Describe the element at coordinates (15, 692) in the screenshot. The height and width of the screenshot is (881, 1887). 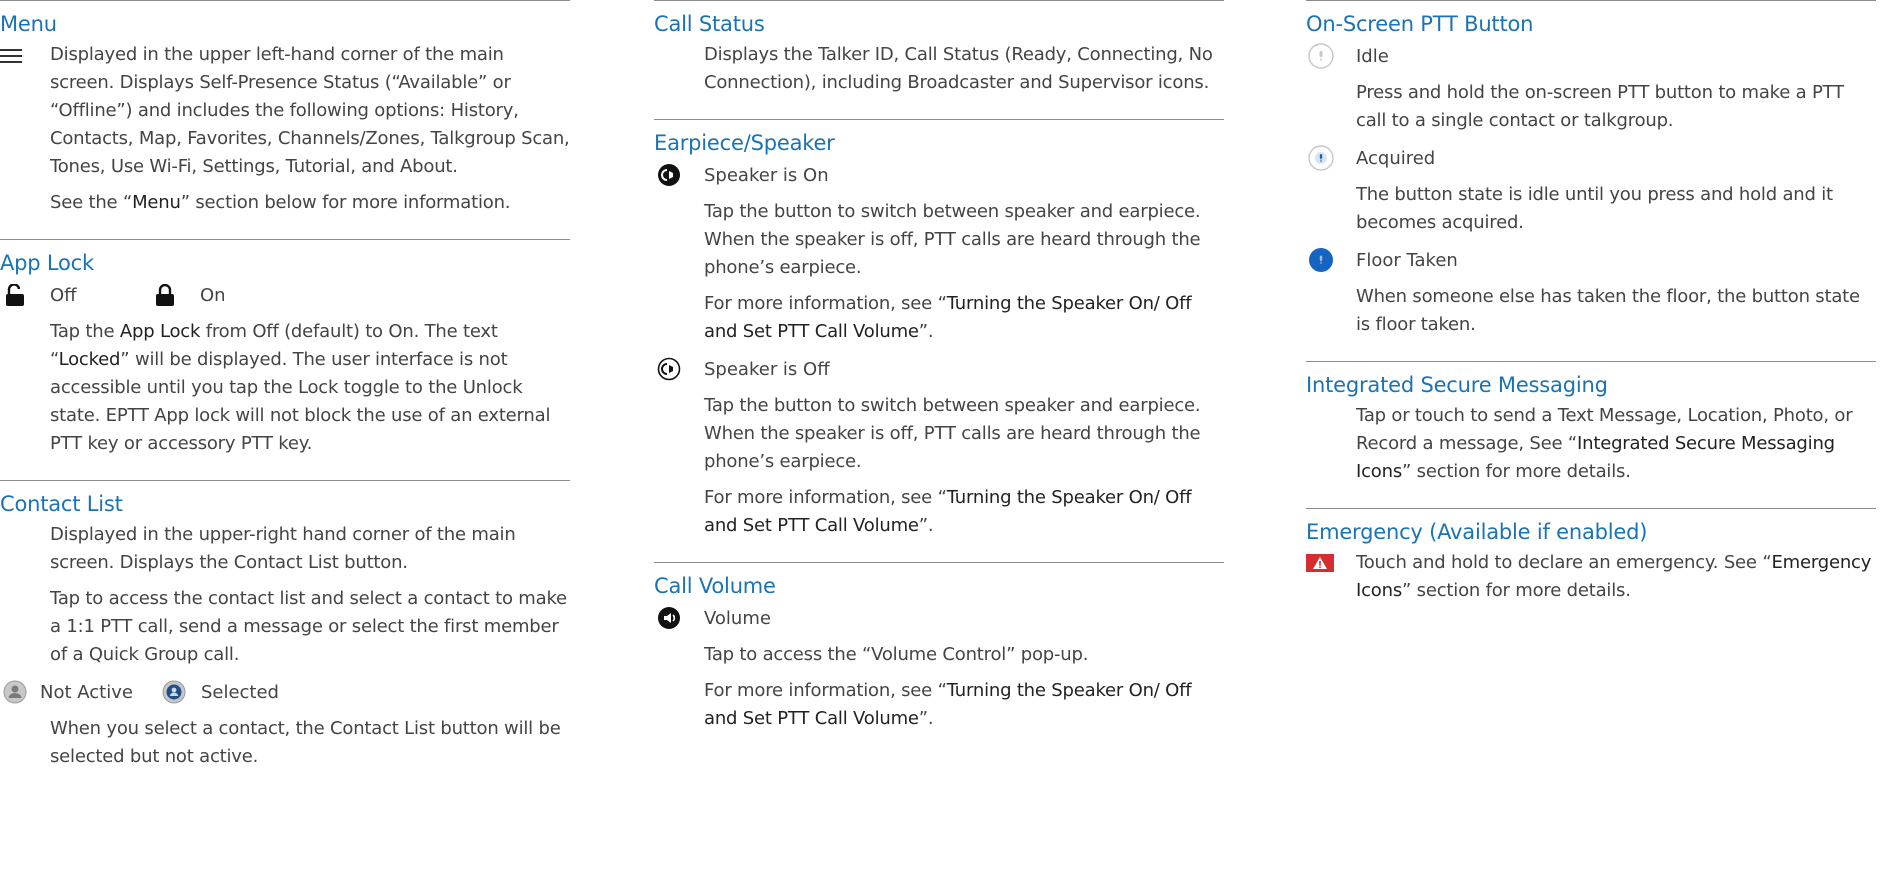
I see `contact-not-active-icon` at that location.